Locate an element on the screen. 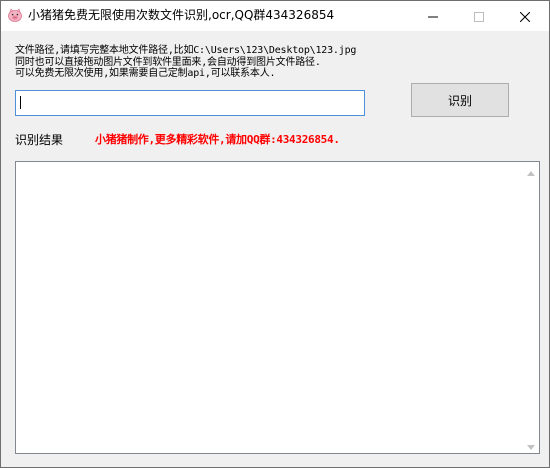  scroll-down-button is located at coordinates (530, 444).